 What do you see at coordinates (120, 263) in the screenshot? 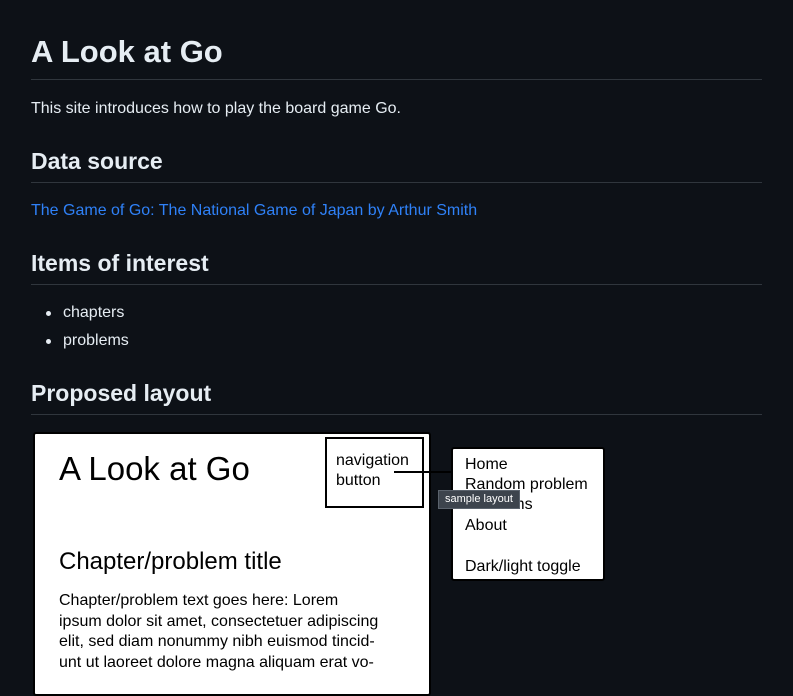
I see `items-of-interest-heading: Items of interest` at bounding box center [120, 263].